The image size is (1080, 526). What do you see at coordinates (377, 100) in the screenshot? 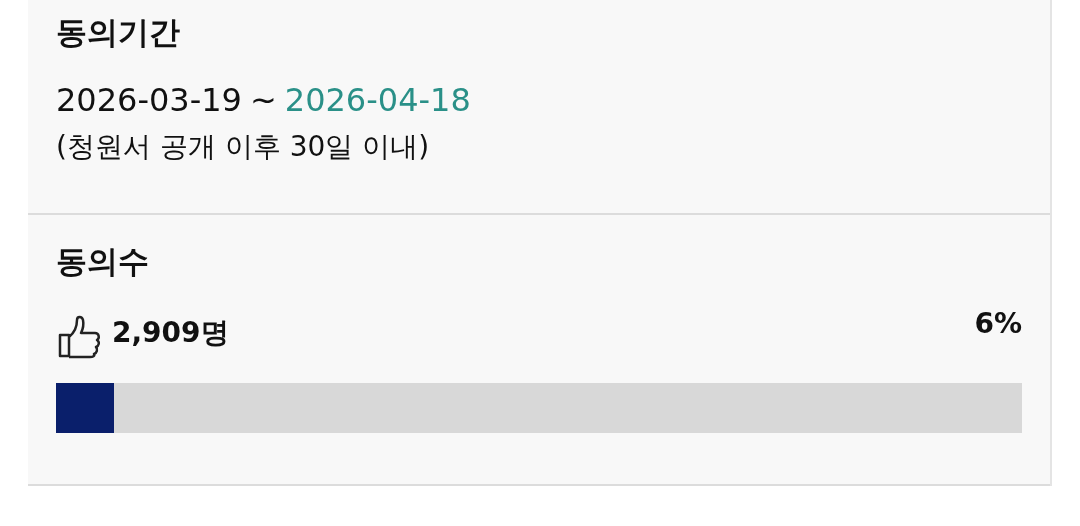
I see `end-date: 2026-04-18` at bounding box center [377, 100].